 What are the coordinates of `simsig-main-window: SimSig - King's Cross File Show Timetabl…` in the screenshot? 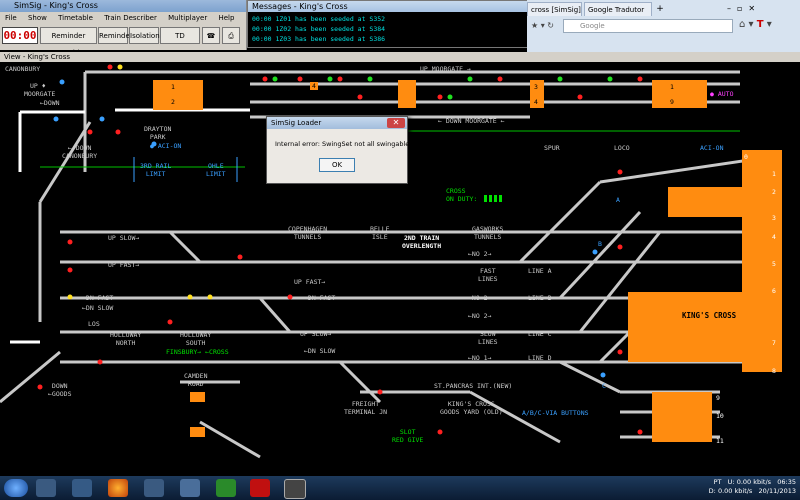 It's located at (123, 28).